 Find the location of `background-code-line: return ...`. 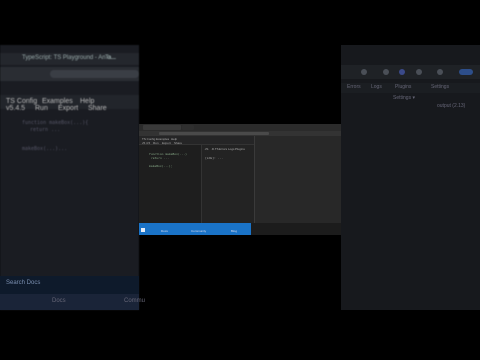

background-code-line: return ... is located at coordinates (45, 130).